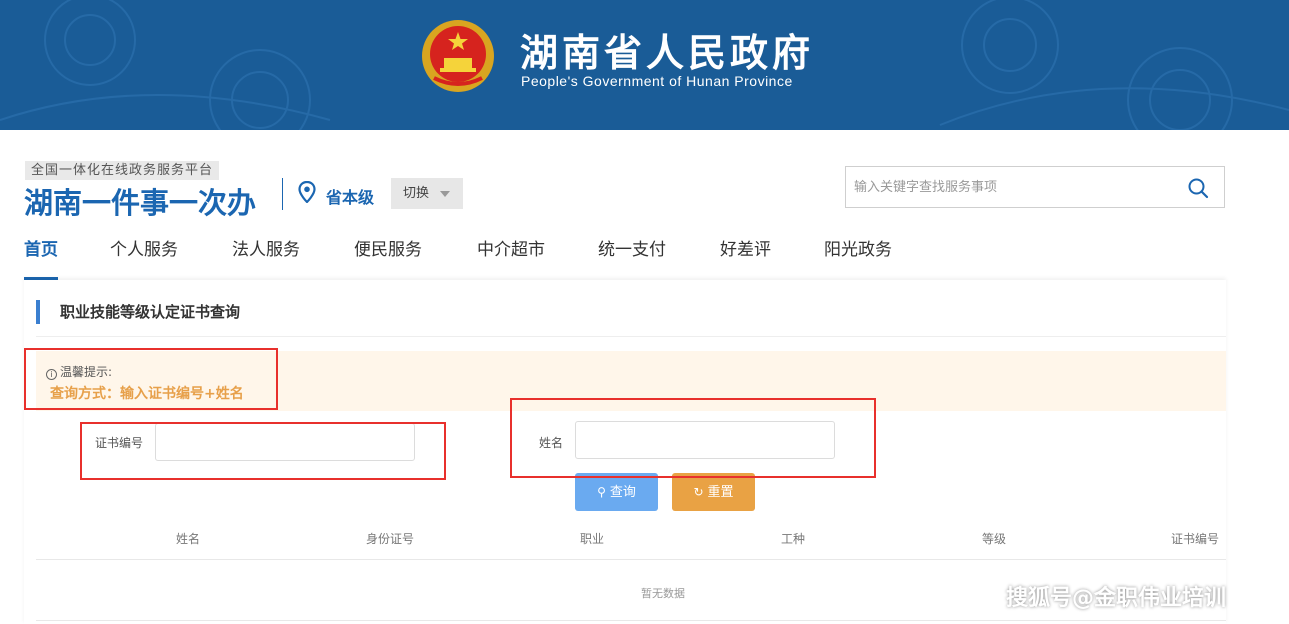  Describe the element at coordinates (511, 258) in the screenshot. I see `nav-item-agency-market: 中介超市` at that location.